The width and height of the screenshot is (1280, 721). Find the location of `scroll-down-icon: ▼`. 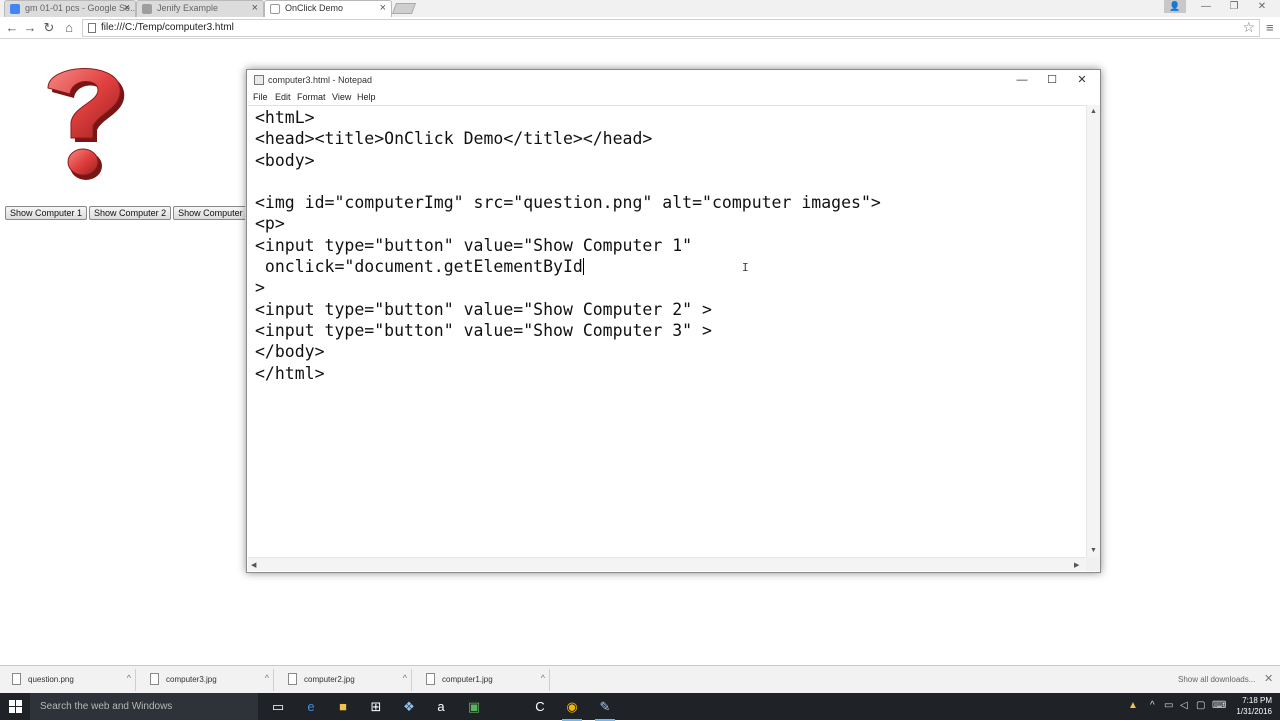

scroll-down-icon: ▼ is located at coordinates (1093, 550).